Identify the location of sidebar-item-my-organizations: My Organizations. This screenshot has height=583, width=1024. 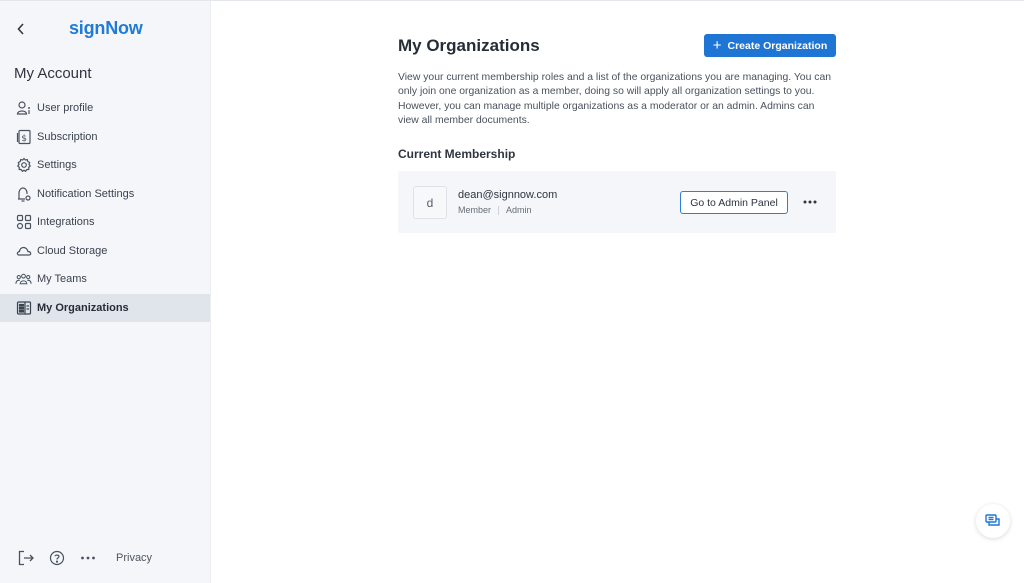
(105, 307).